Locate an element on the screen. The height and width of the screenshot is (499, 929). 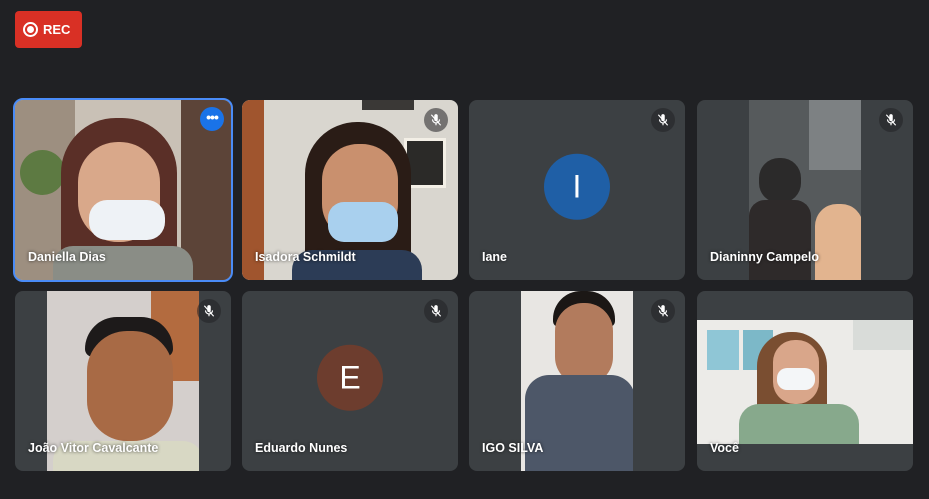
record-icon is located at coordinates (30, 29).